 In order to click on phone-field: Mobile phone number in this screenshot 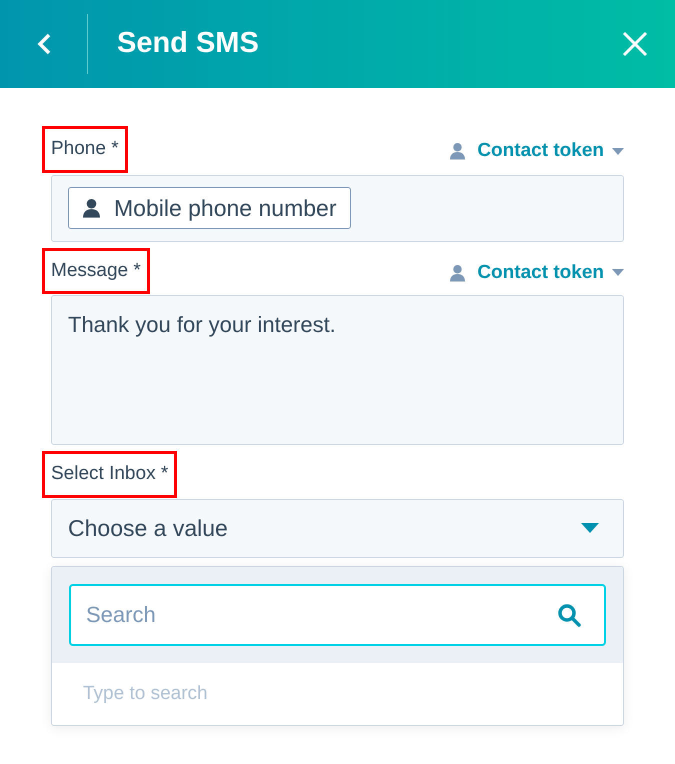, I will do `click(337, 208)`.